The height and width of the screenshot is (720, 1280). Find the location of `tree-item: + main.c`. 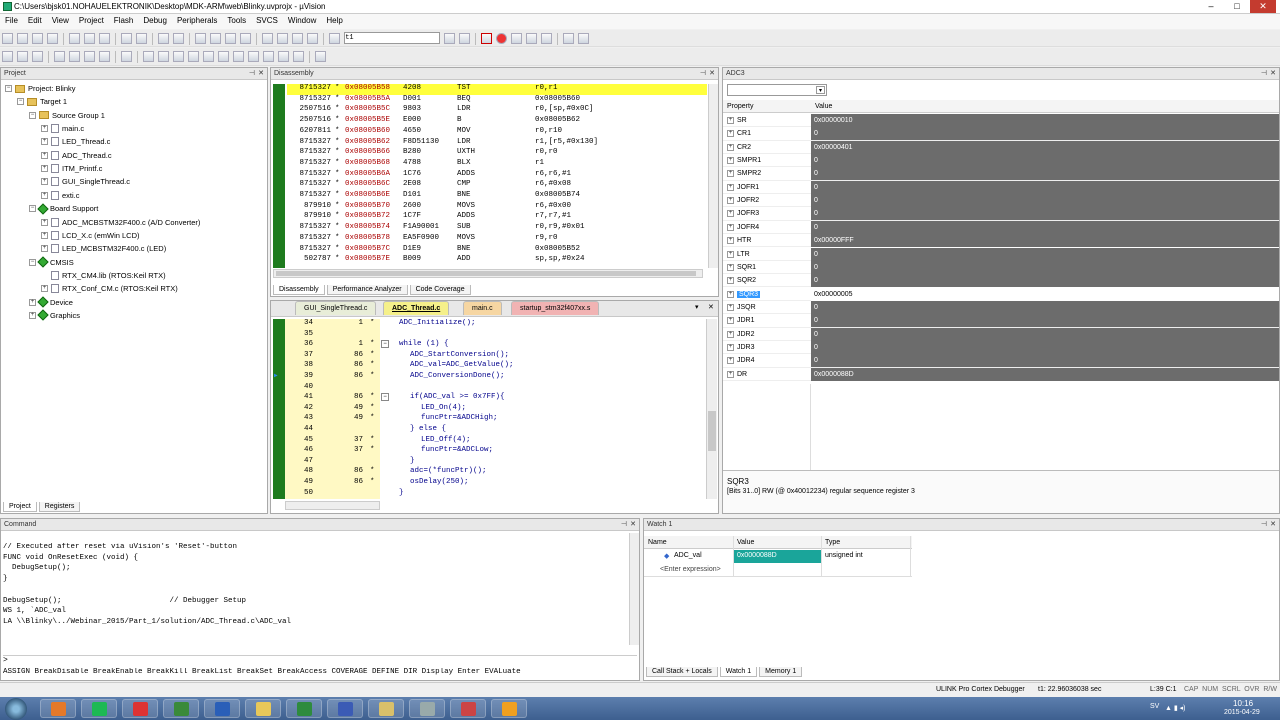

tree-item: + main.c is located at coordinates (62, 128).